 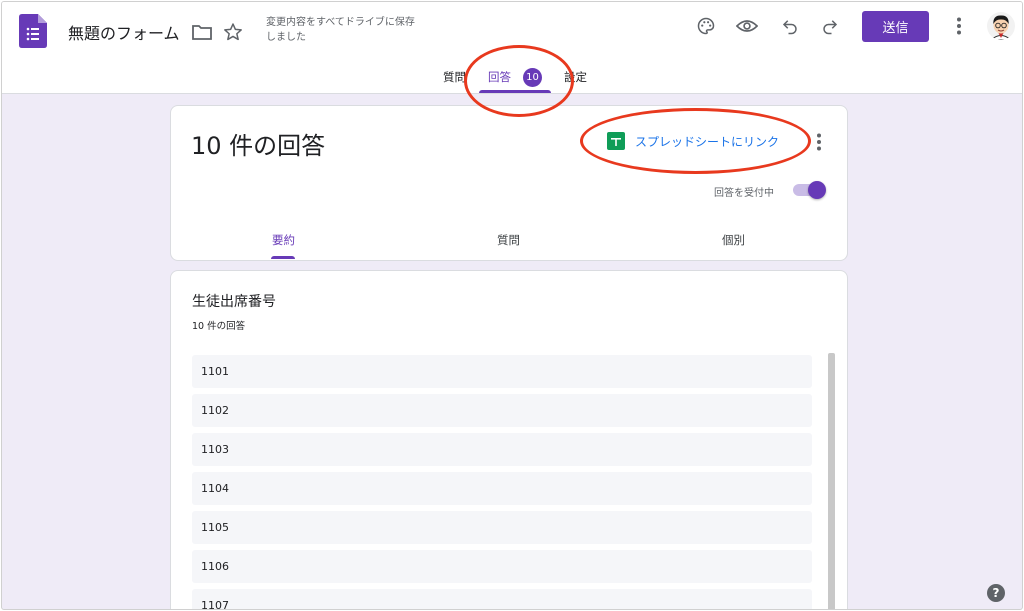 What do you see at coordinates (515, 91) in the screenshot?
I see `active-tab-indicator` at bounding box center [515, 91].